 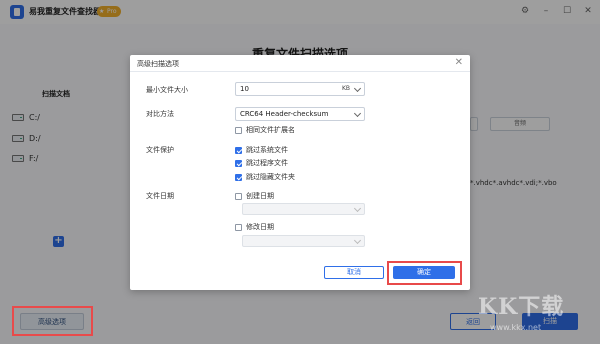 I want to click on created-date-label: 创建日期, so click(x=260, y=196).